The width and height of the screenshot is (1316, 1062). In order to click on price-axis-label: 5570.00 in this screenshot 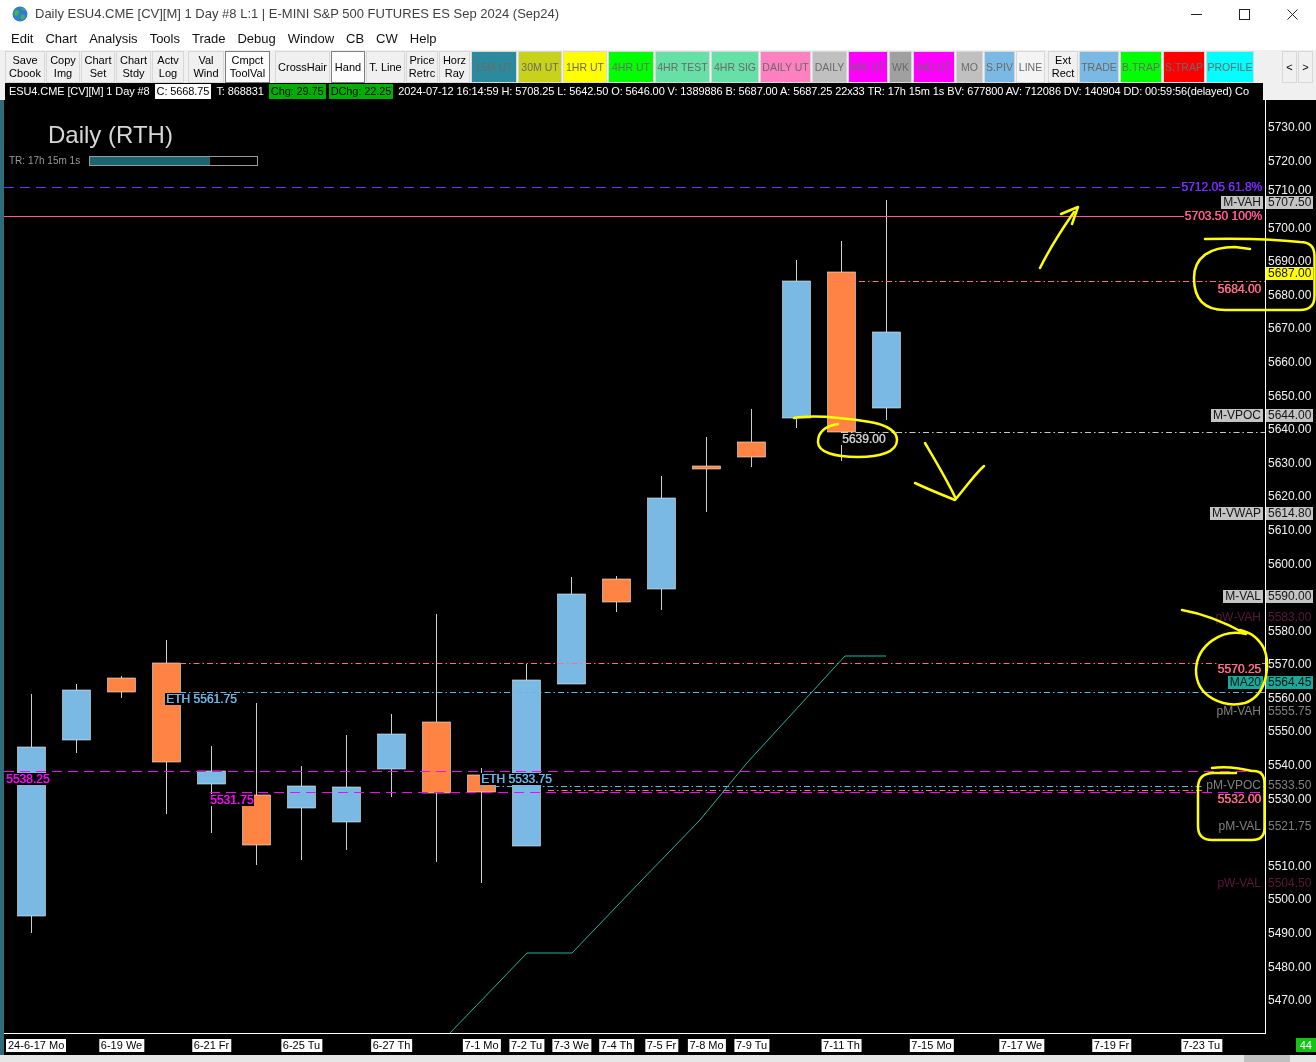, I will do `click(1290, 664)`.